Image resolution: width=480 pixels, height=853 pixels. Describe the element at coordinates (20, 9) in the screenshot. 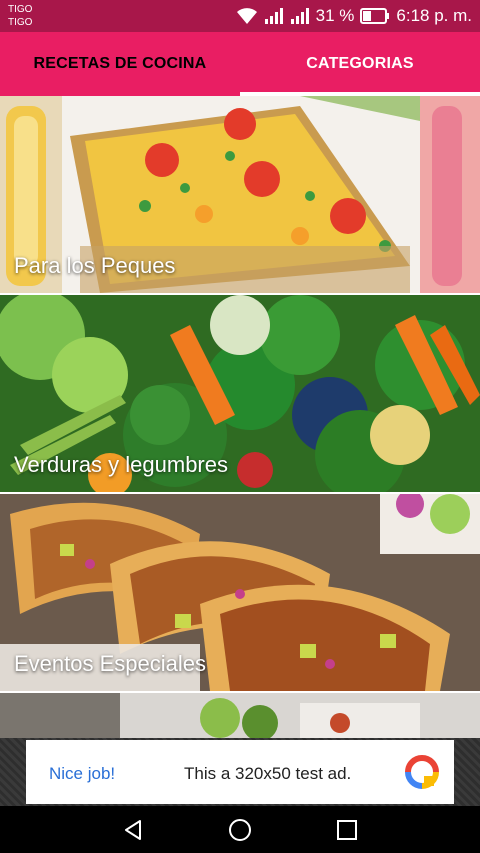

I see `carrier-label-1: TIGO` at that location.